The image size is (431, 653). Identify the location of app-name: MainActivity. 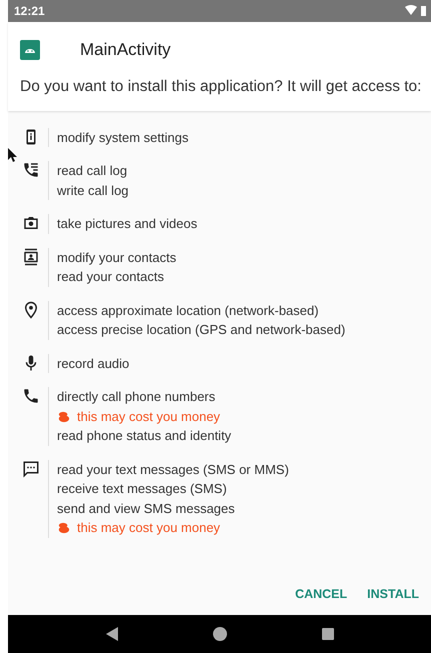
(125, 50).